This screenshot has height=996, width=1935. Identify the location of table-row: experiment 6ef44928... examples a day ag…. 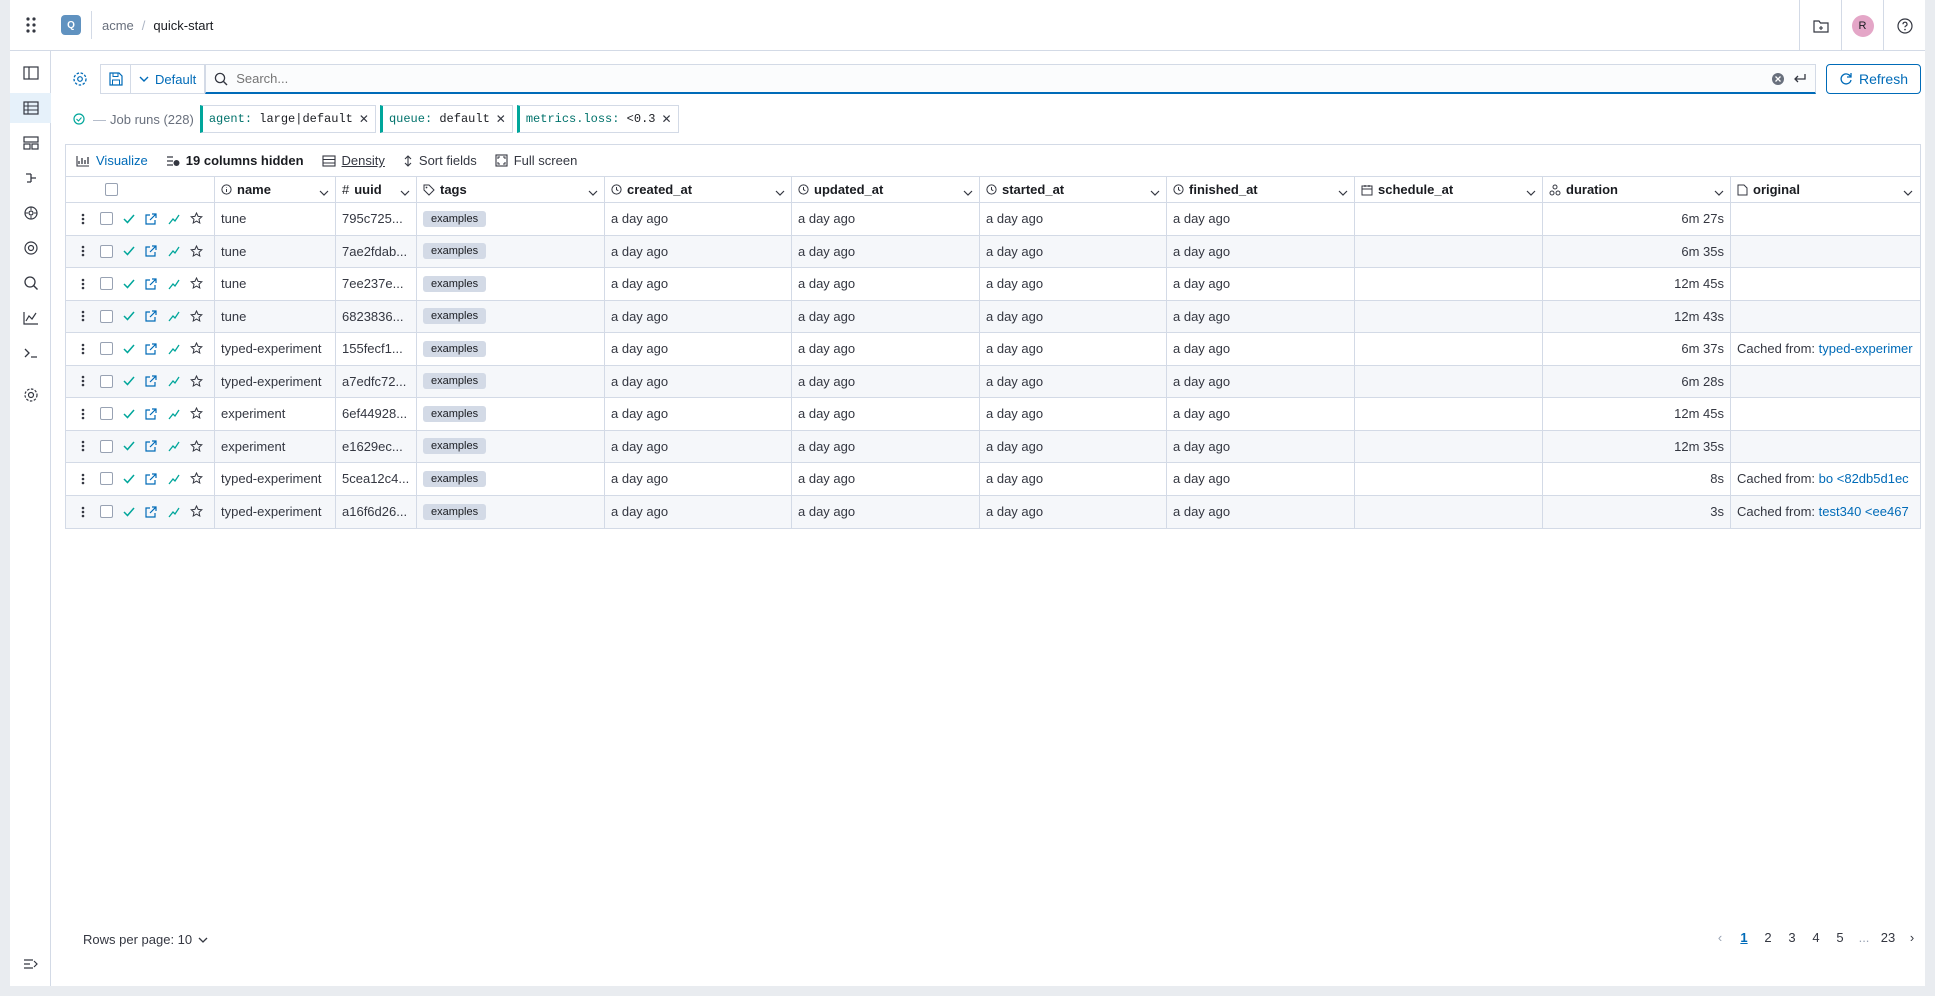
(993, 414).